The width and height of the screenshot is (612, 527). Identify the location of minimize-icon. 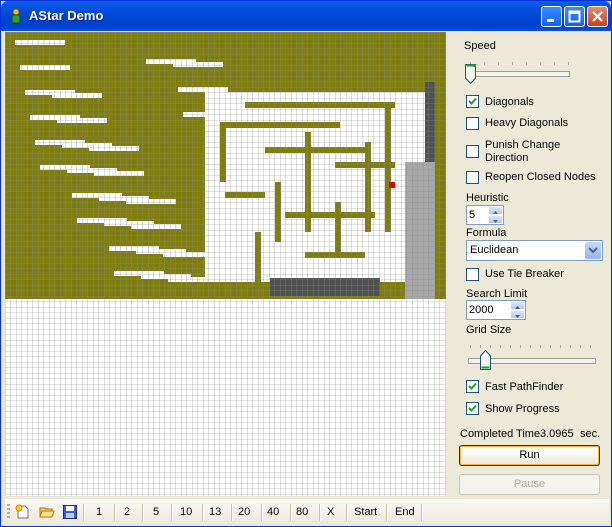
(550, 20).